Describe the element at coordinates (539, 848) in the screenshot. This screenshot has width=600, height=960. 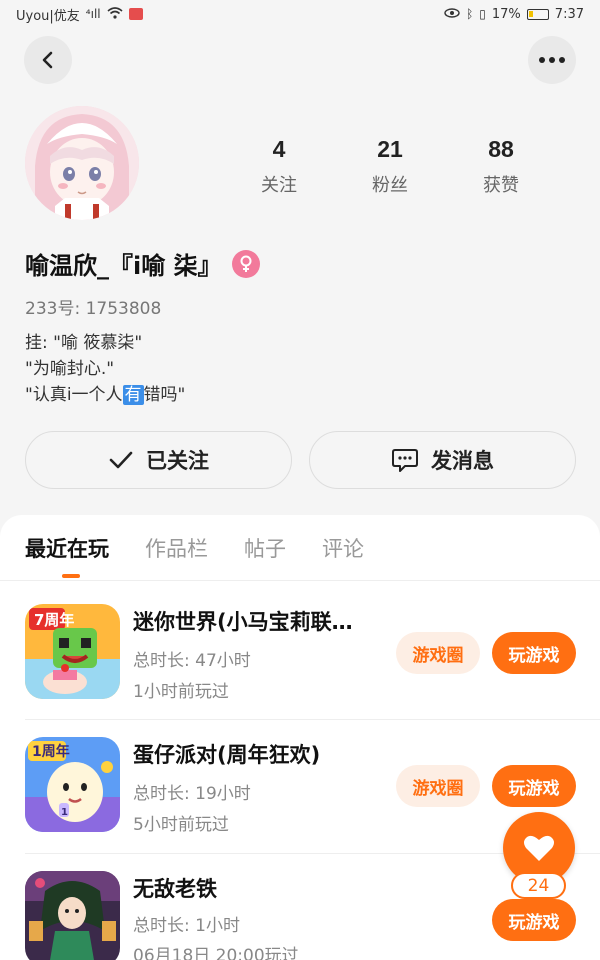
I see `heart-icon` at that location.